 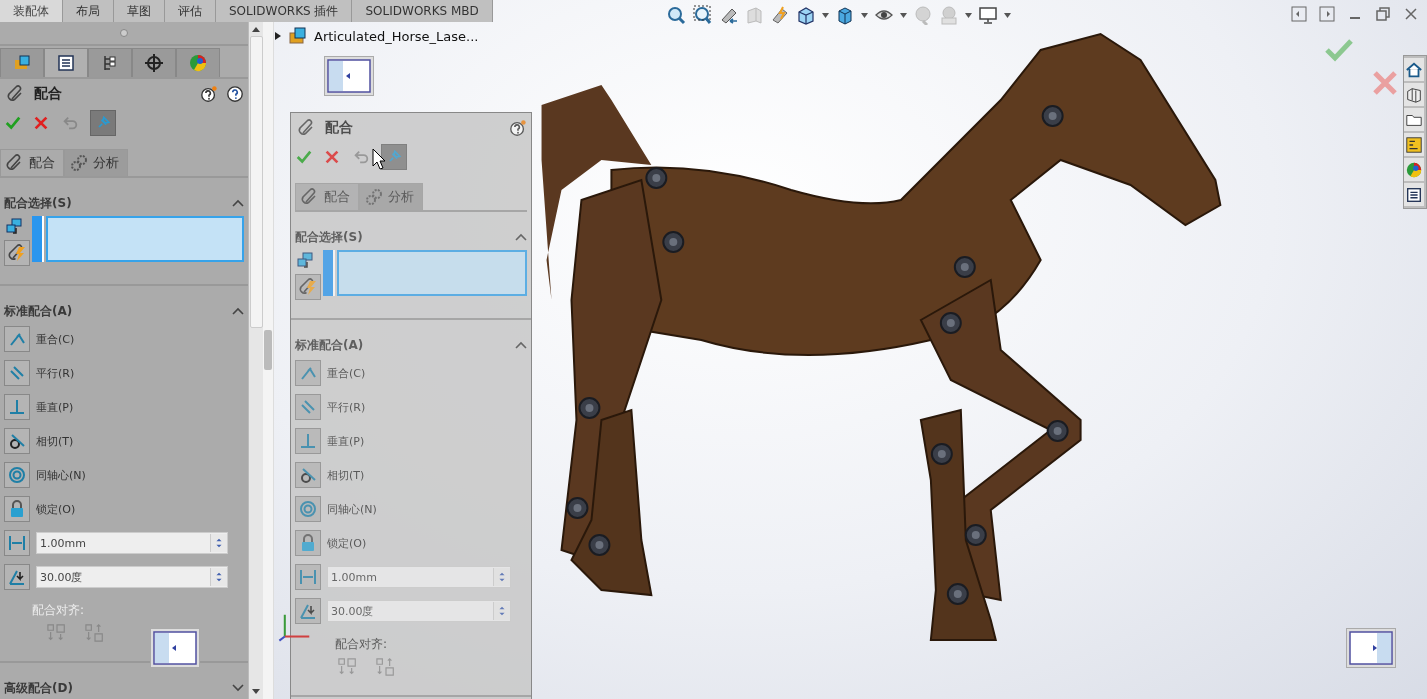 I want to click on command-tab: 草图, so click(x=139, y=11).